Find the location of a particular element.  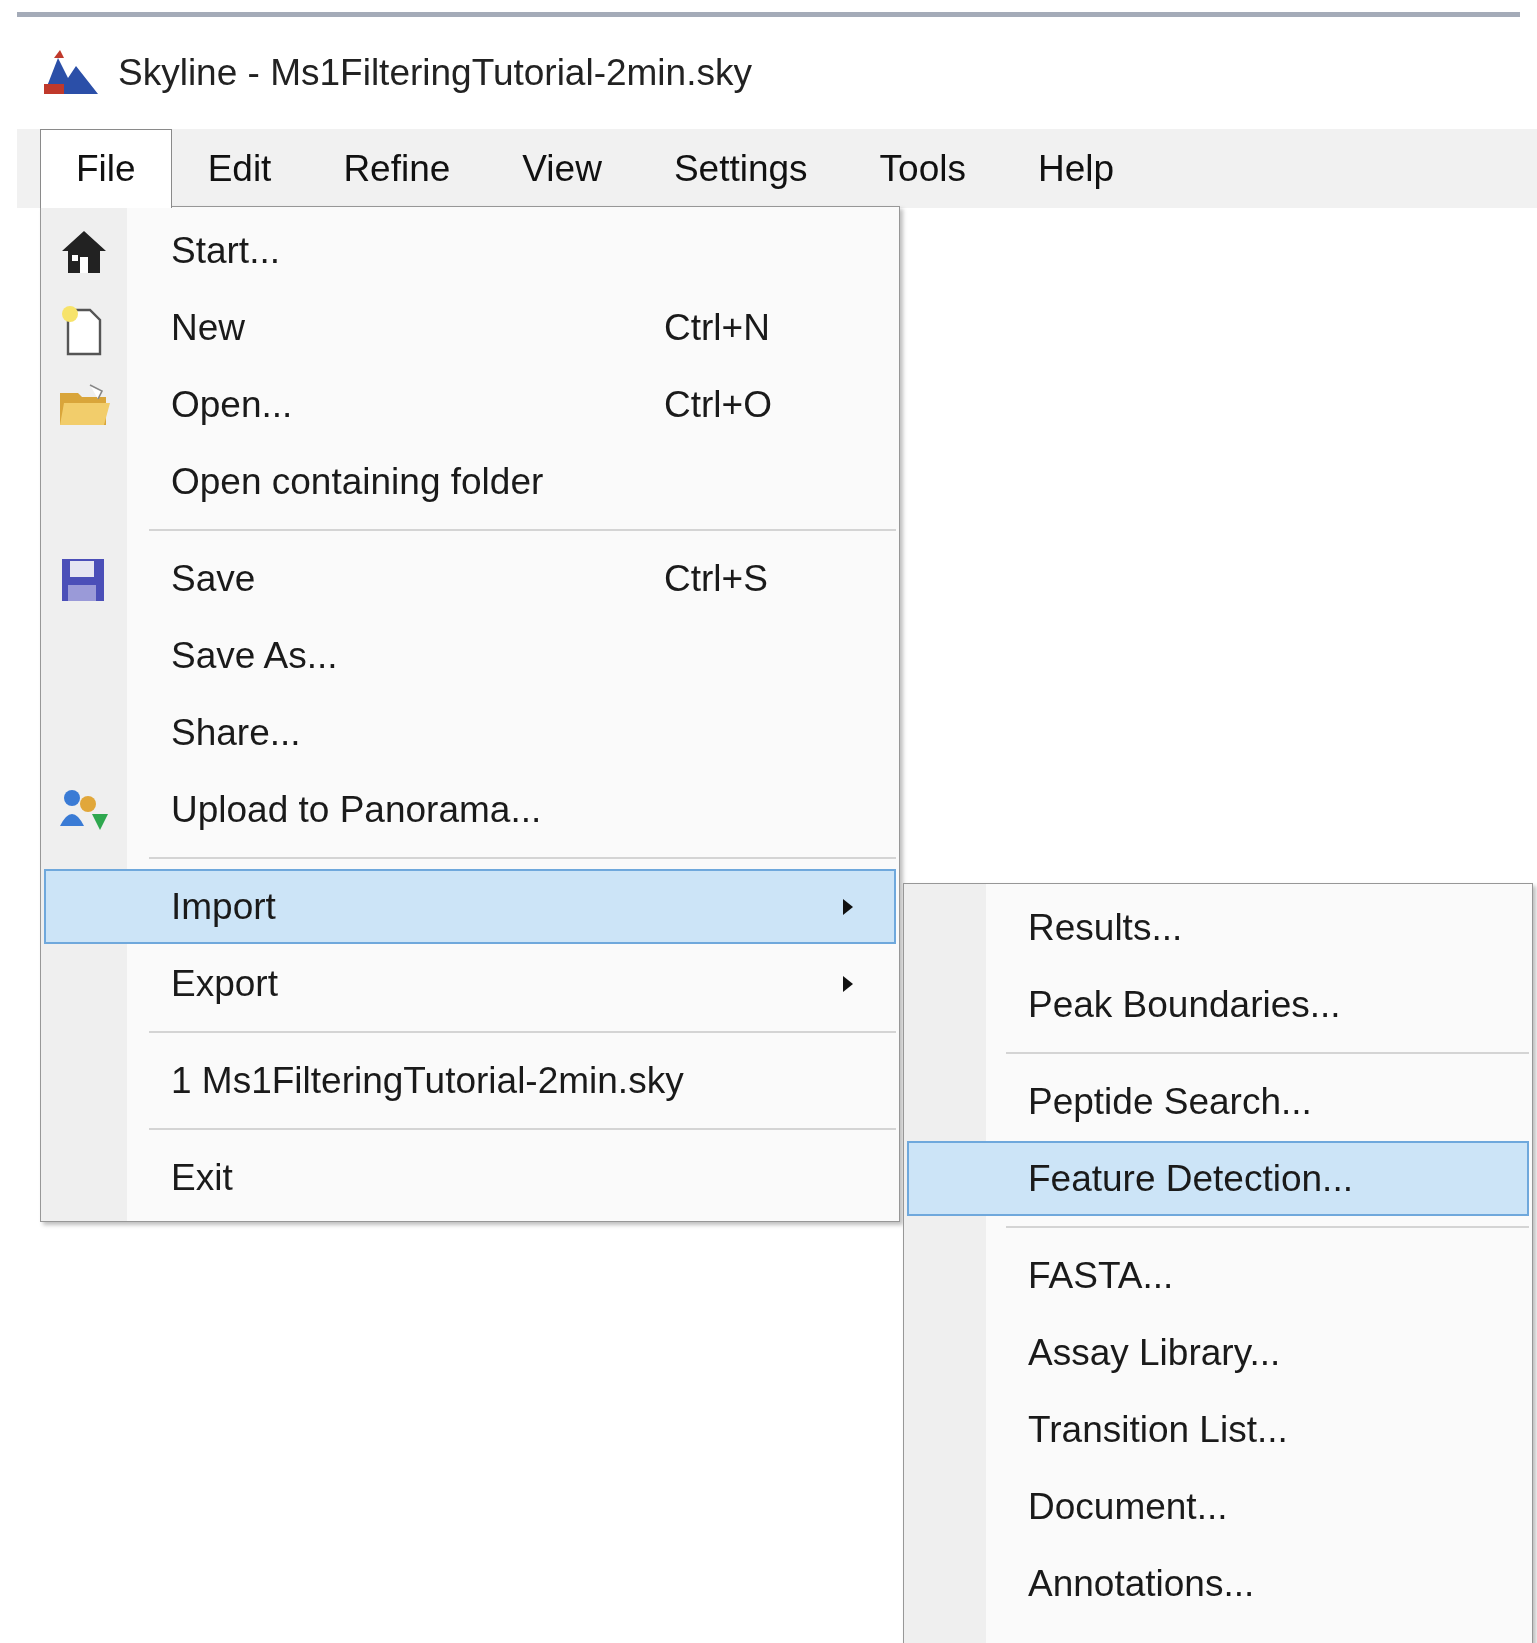

menu-bar-item: Edit is located at coordinates (239, 168).